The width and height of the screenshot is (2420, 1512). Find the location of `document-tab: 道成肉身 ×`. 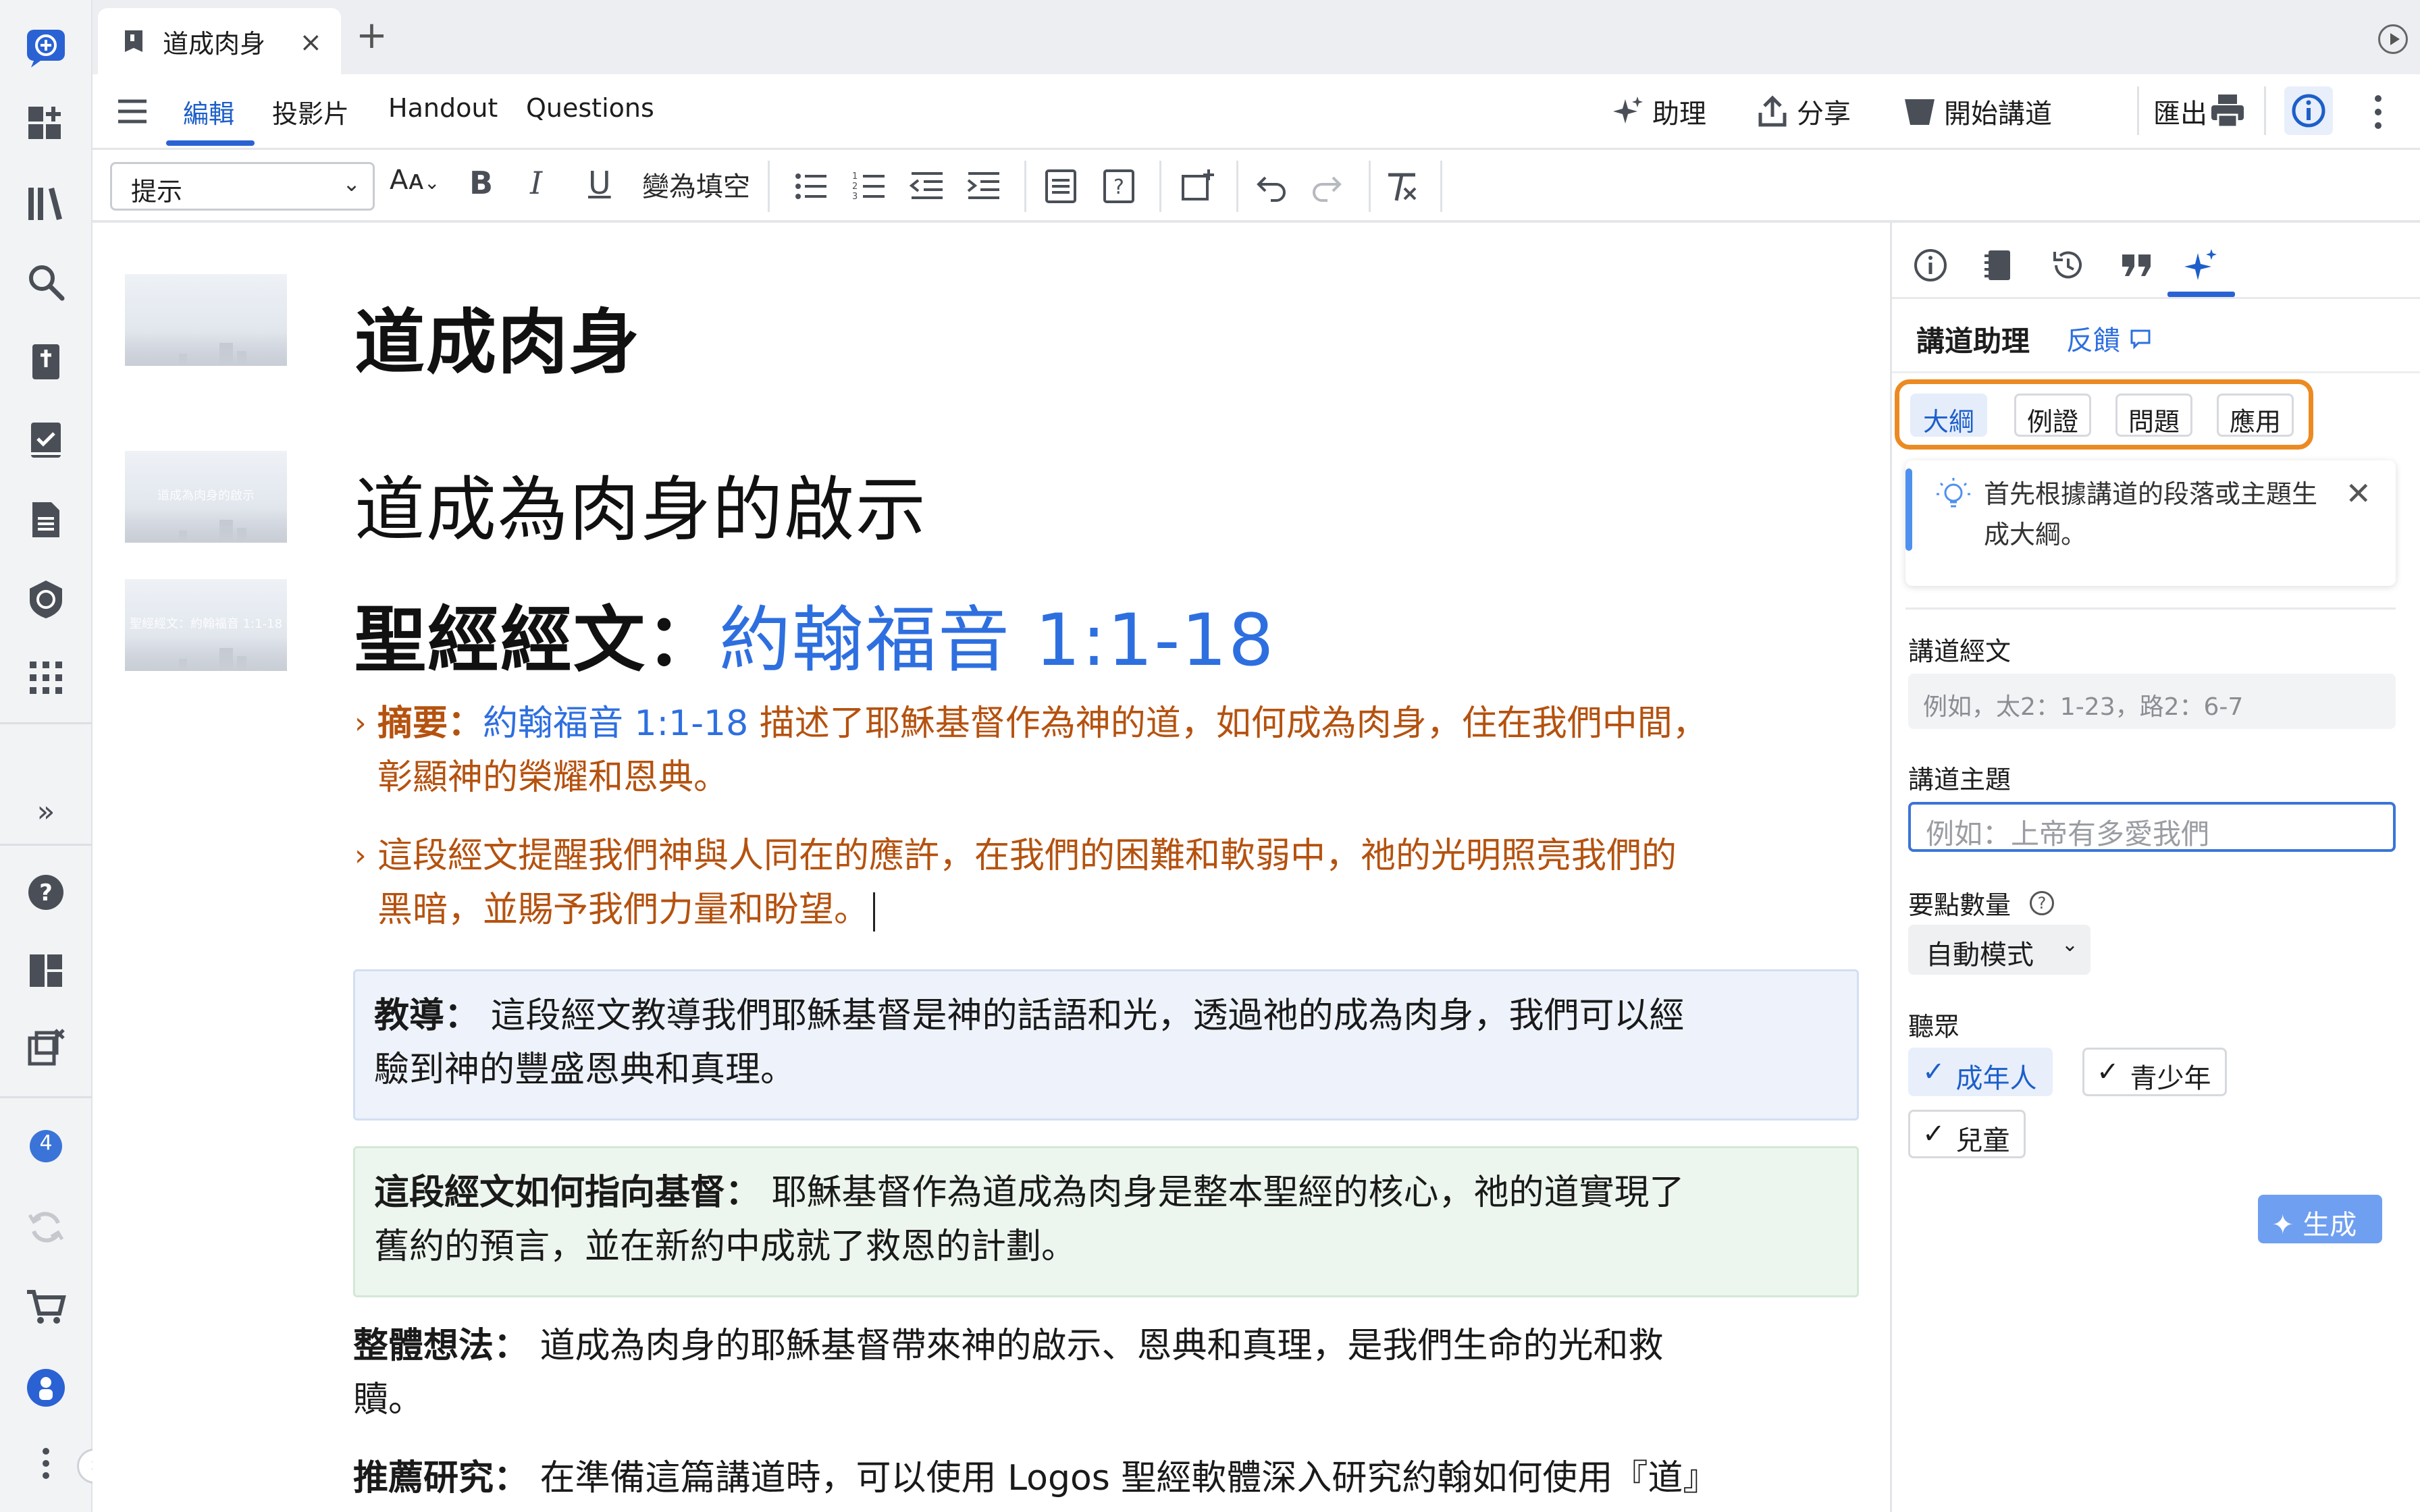

document-tab: 道成肉身 × is located at coordinates (219, 41).